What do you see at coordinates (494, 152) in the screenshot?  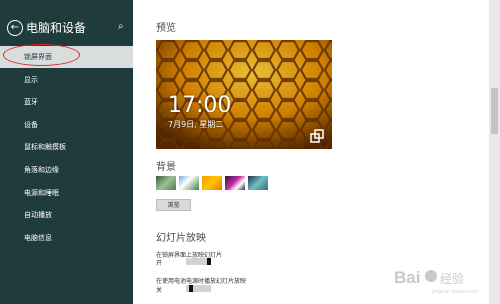 I see `vertical-scrollbar` at bounding box center [494, 152].